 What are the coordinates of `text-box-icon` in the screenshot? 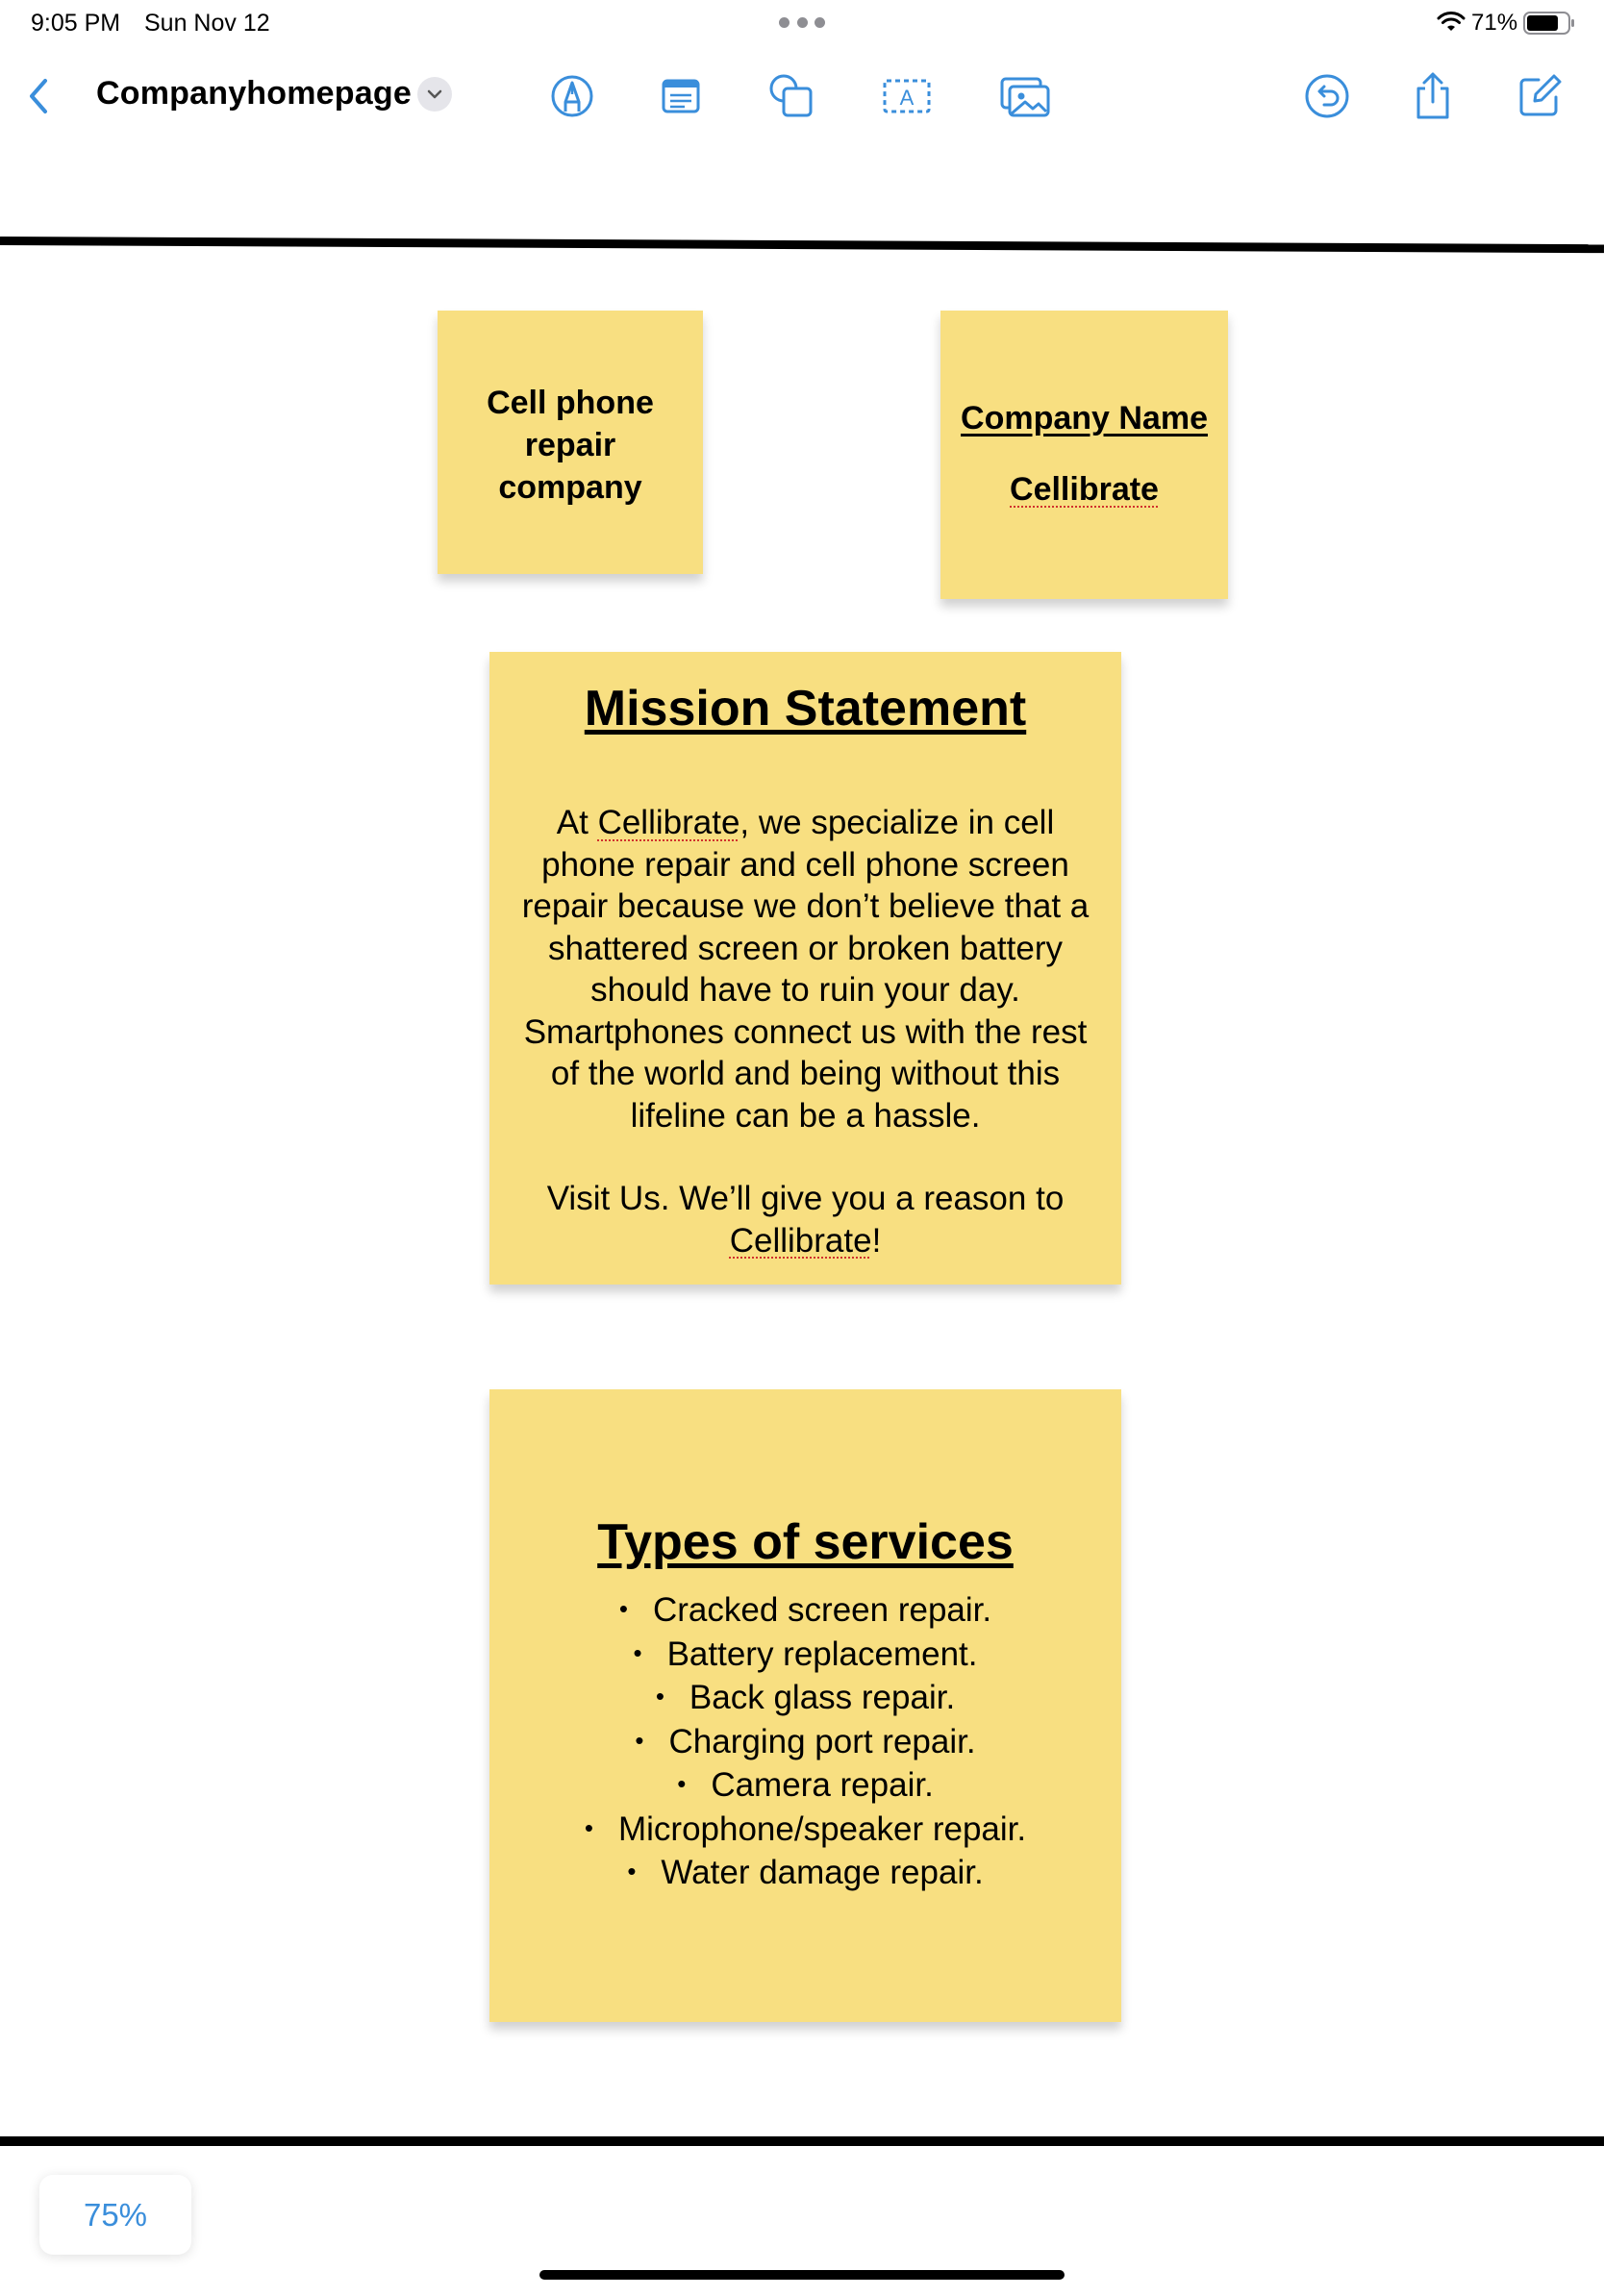 It's located at (681, 96).